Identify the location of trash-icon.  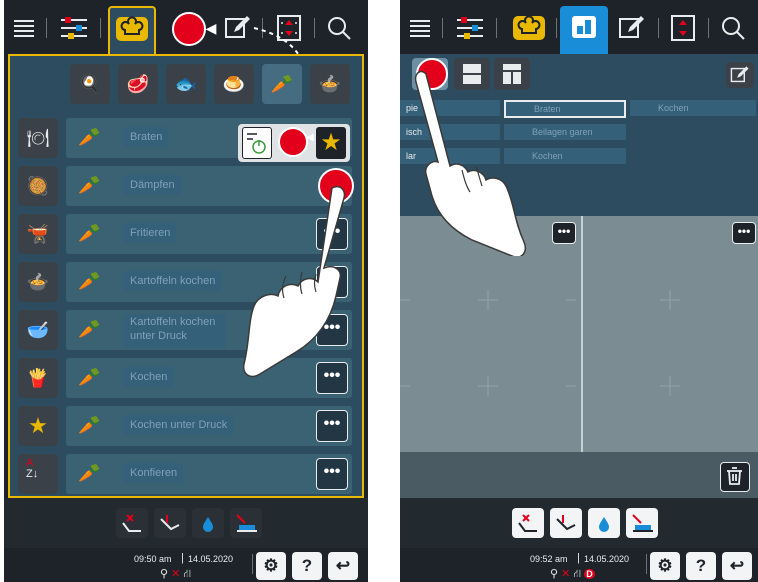
(734, 476).